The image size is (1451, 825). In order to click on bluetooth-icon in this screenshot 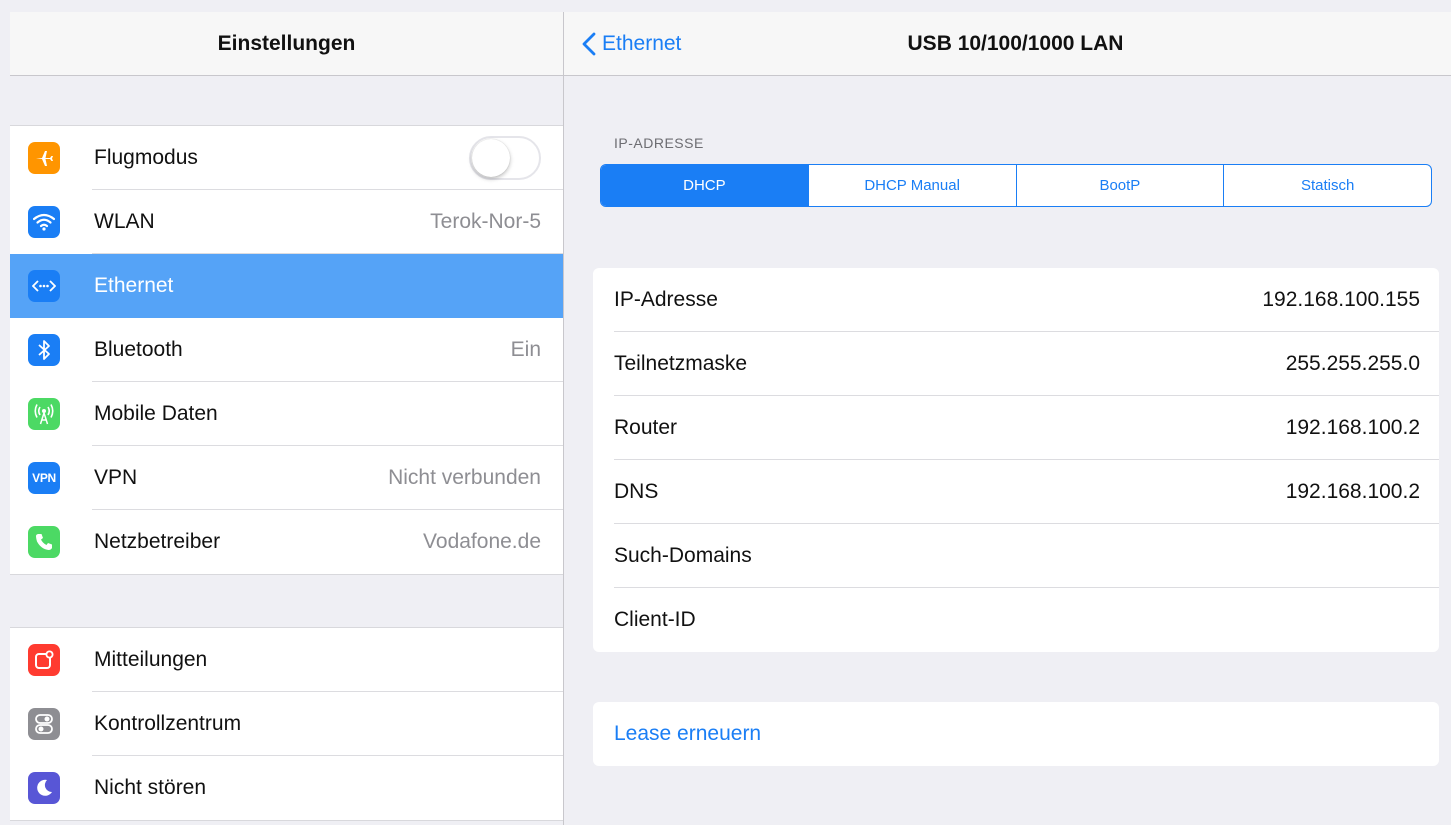, I will do `click(44, 350)`.